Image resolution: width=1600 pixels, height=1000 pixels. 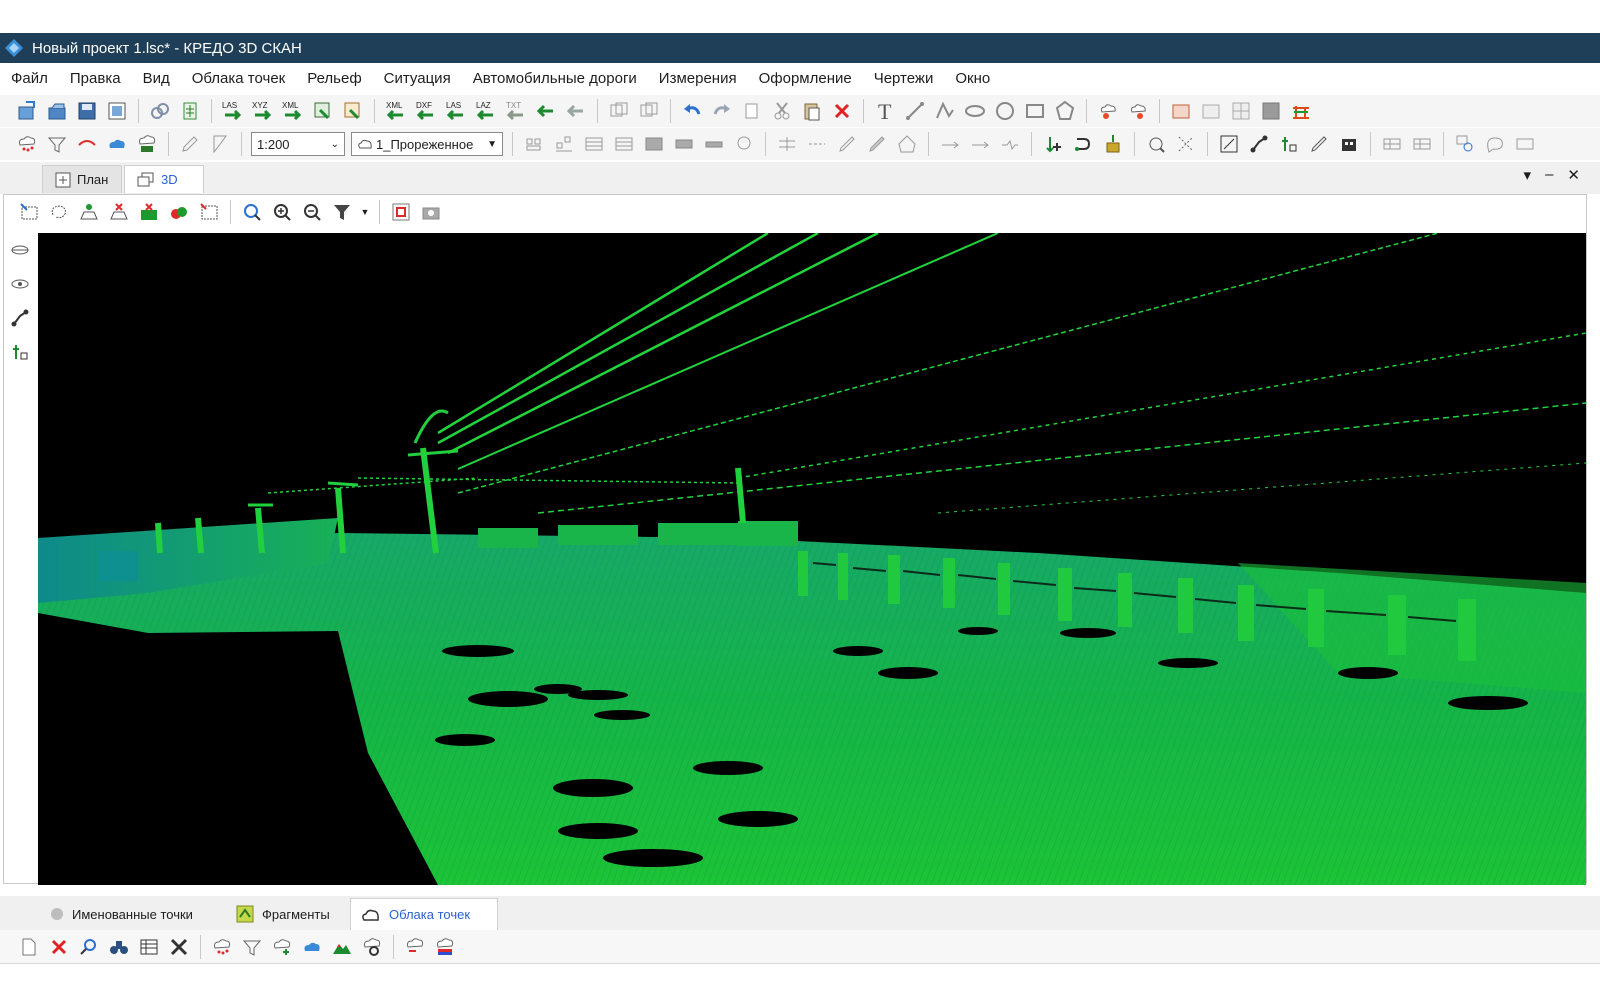 What do you see at coordinates (29, 212) in the screenshot?
I see `select-frame-icon` at bounding box center [29, 212].